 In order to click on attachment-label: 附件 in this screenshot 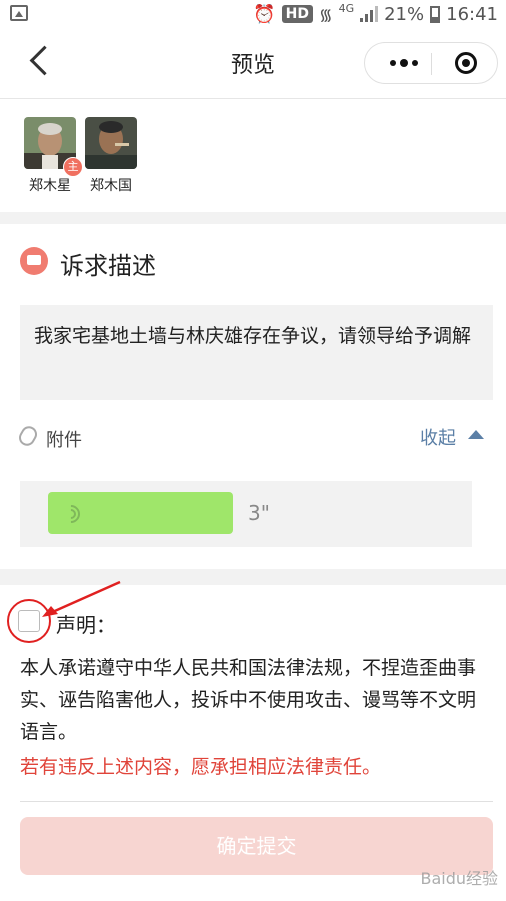, I will do `click(64, 440)`.